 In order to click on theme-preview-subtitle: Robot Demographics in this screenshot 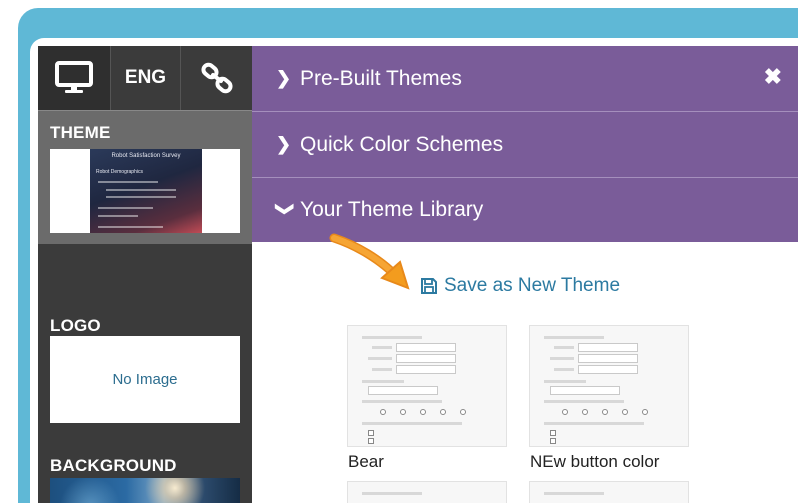, I will do `click(119, 172)`.